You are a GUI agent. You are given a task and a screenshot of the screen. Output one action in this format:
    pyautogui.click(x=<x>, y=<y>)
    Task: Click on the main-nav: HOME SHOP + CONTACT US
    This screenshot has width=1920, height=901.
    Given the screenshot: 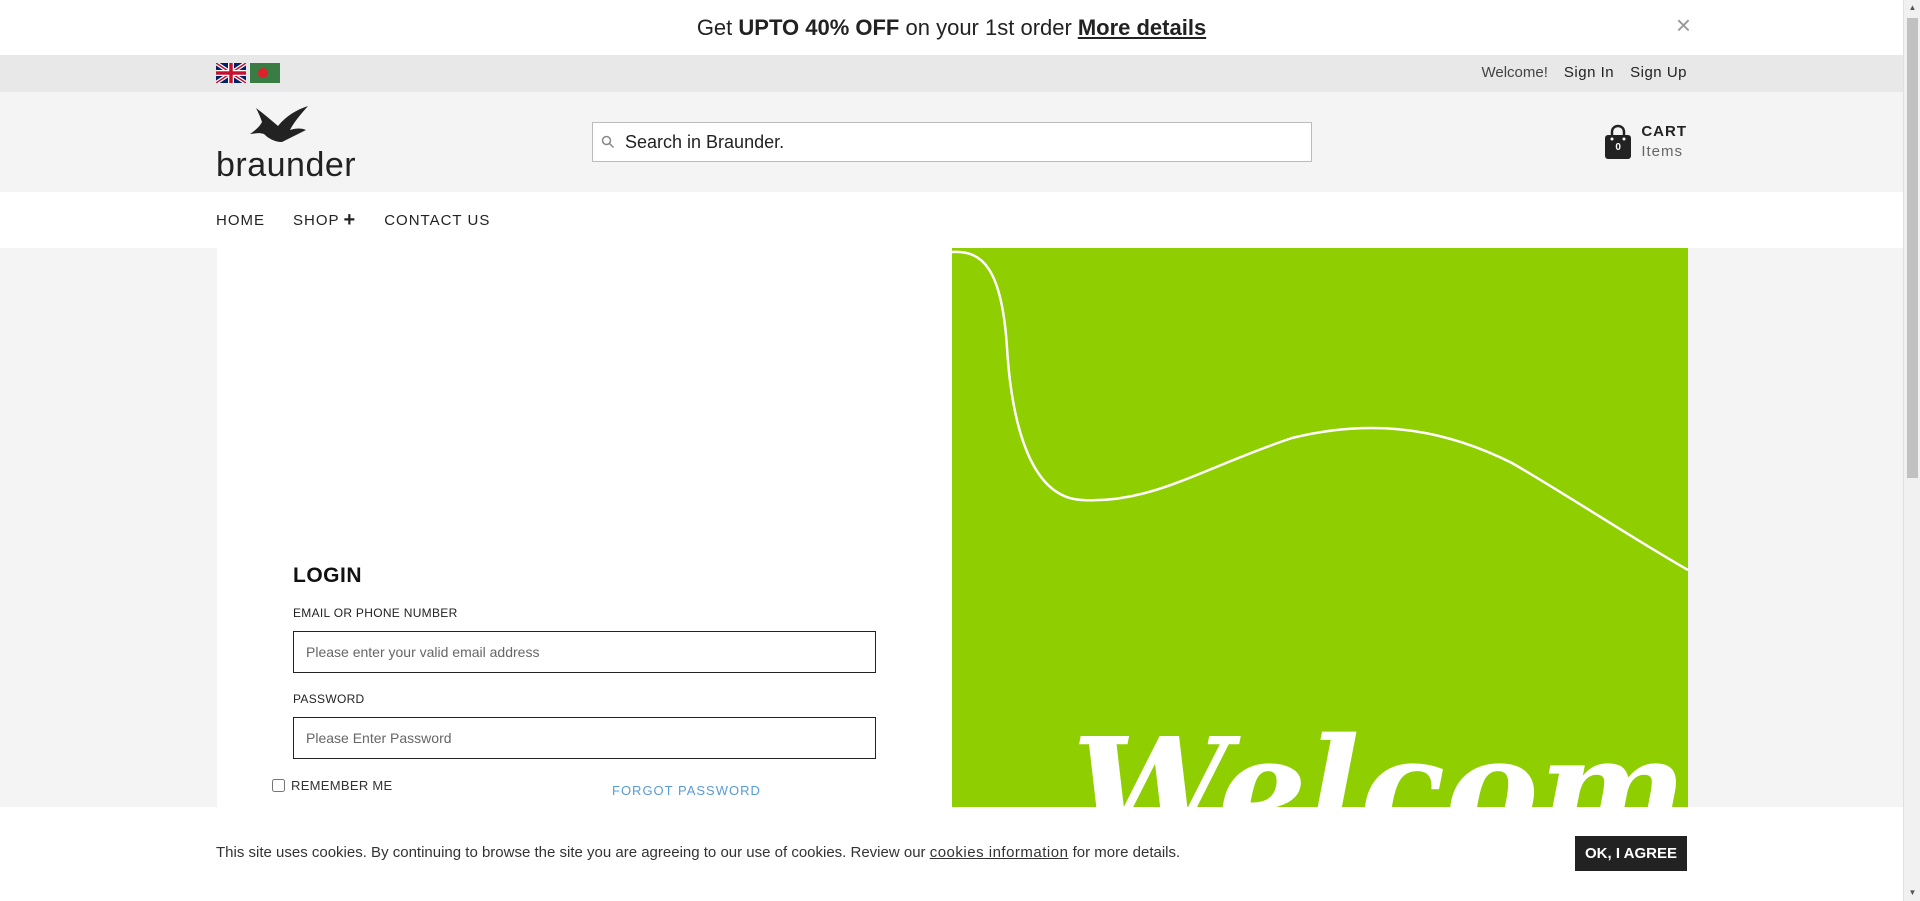 What is the action you would take?
    pyautogui.click(x=951, y=220)
    